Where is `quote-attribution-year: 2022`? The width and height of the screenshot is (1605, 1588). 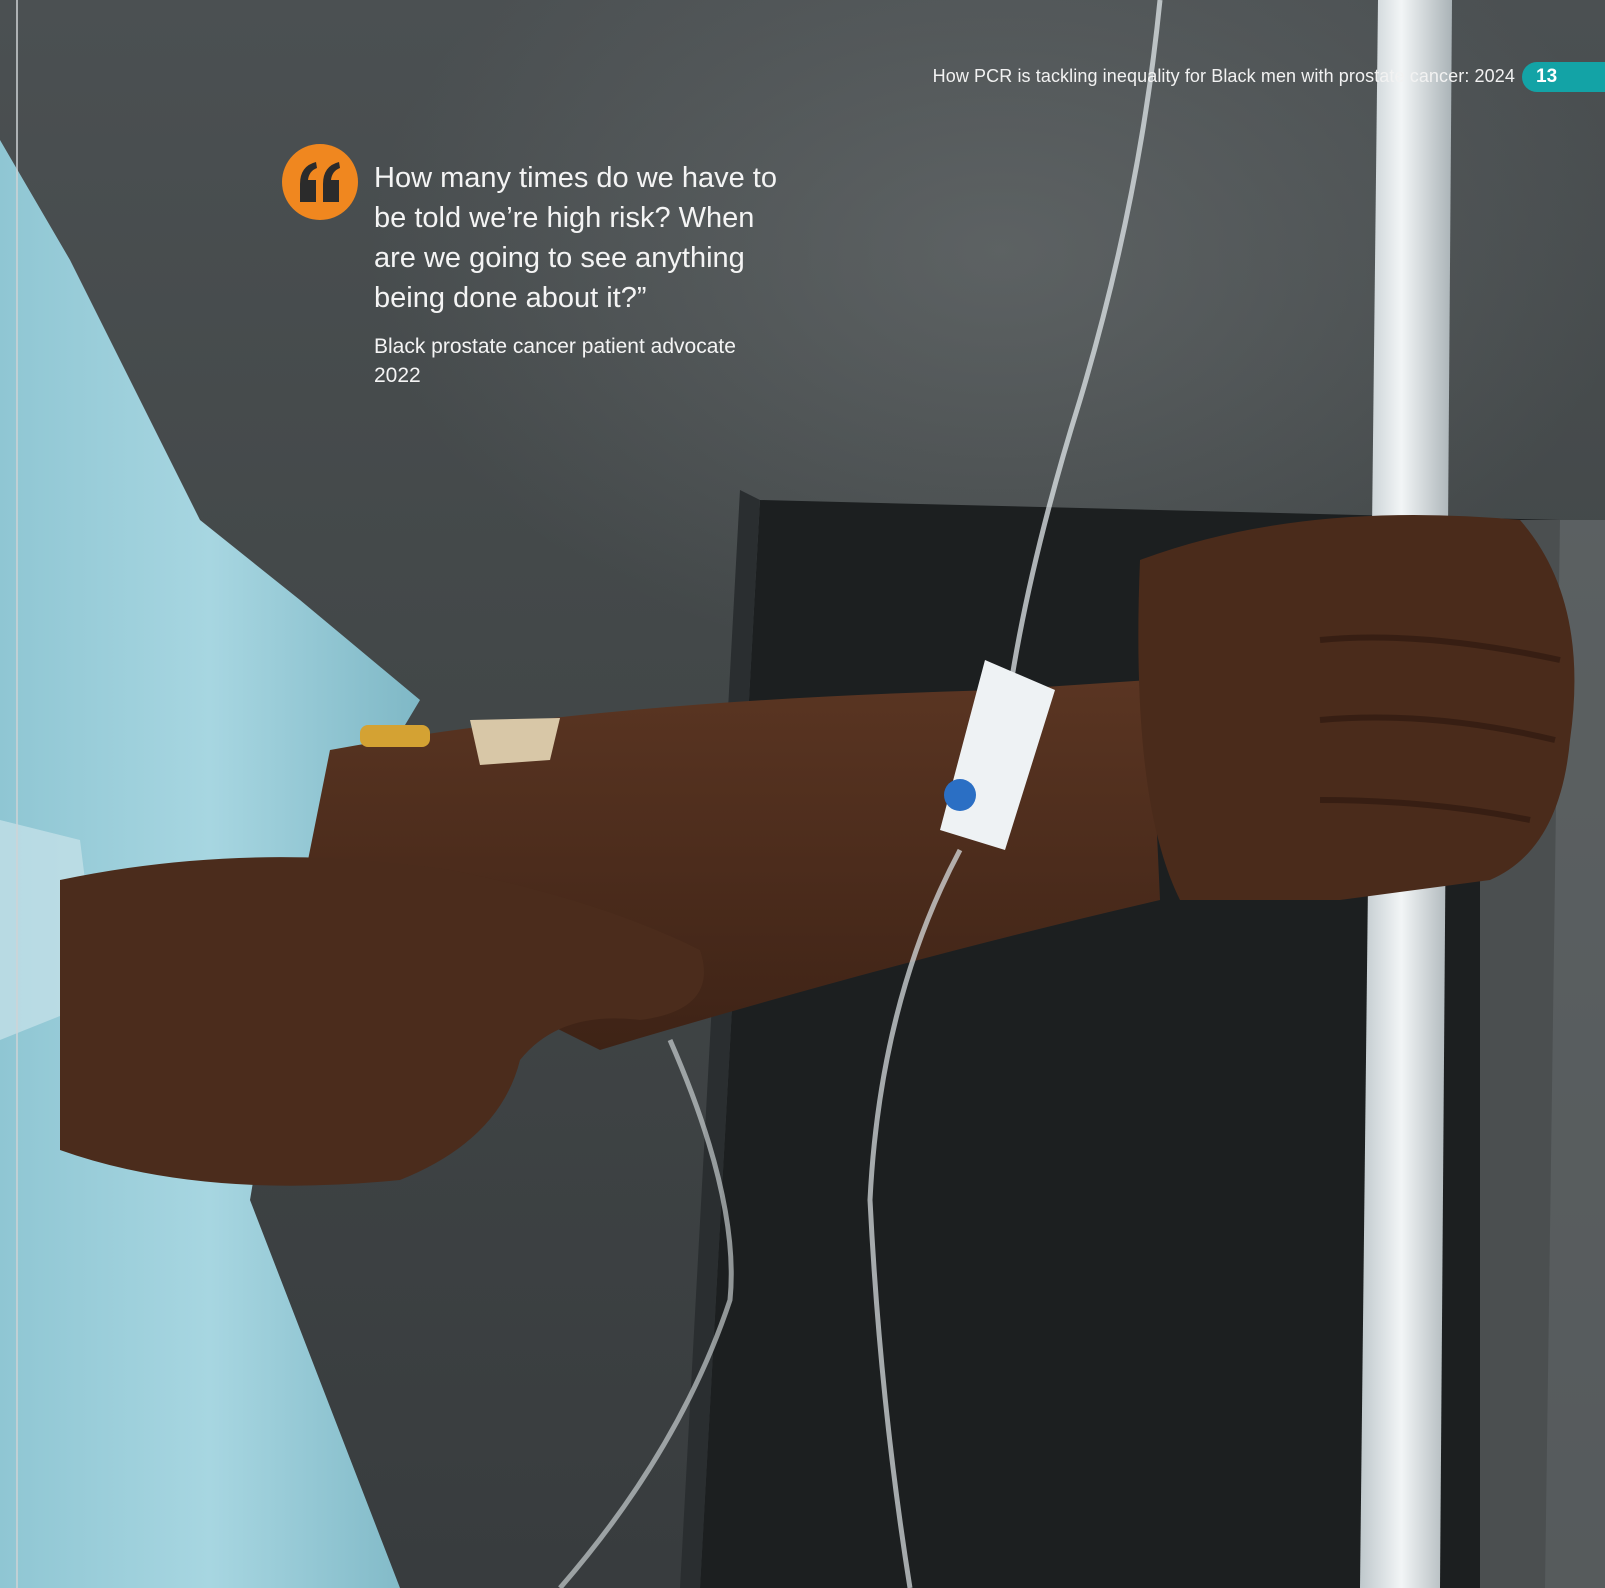 quote-attribution-year: 2022 is located at coordinates (397, 375).